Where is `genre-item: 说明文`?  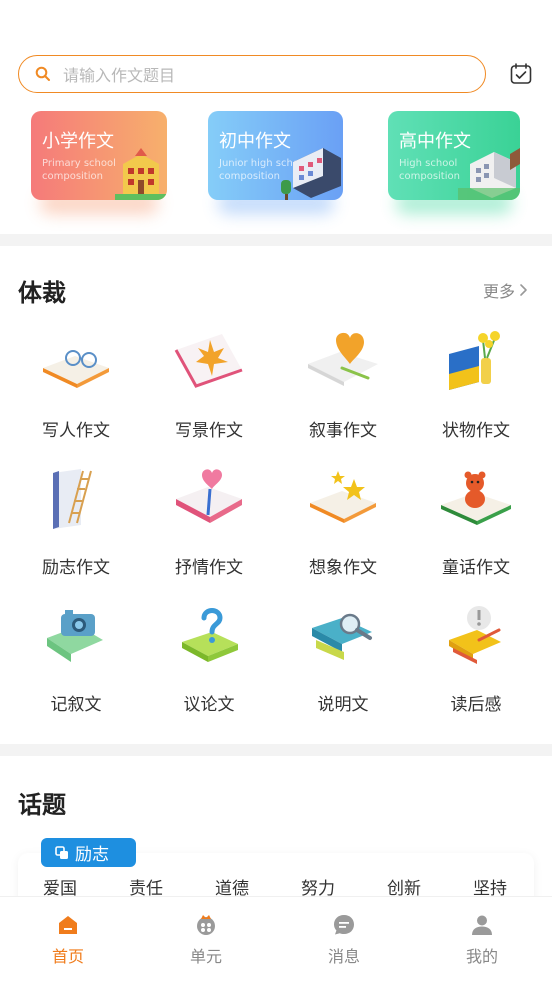 genre-item: 说明文 is located at coordinates (336, 664).